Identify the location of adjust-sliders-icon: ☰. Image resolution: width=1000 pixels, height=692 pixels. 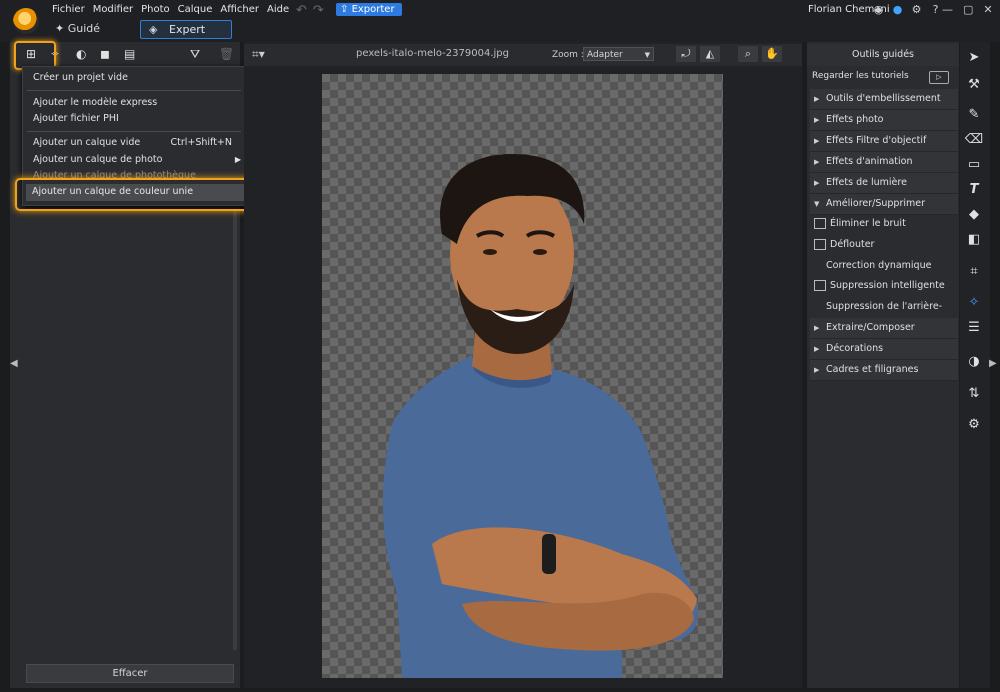
(974, 328).